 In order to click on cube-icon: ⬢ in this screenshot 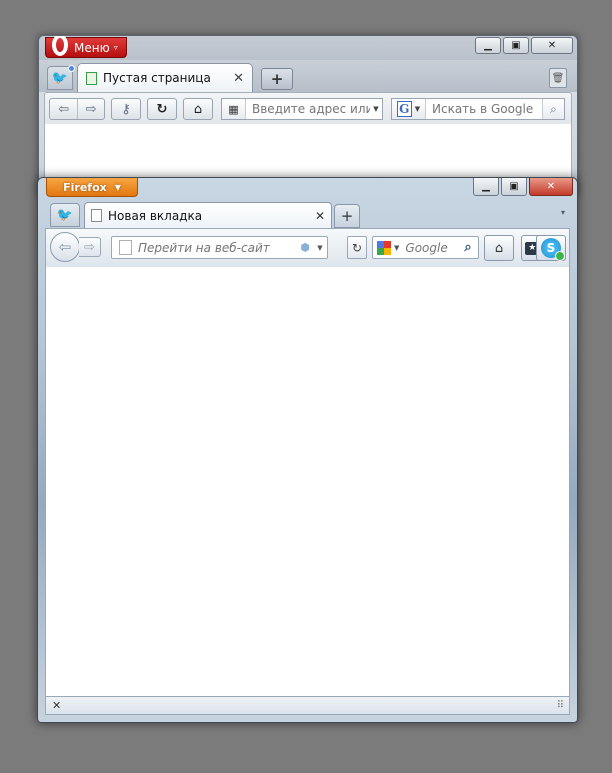, I will do `click(305, 247)`.